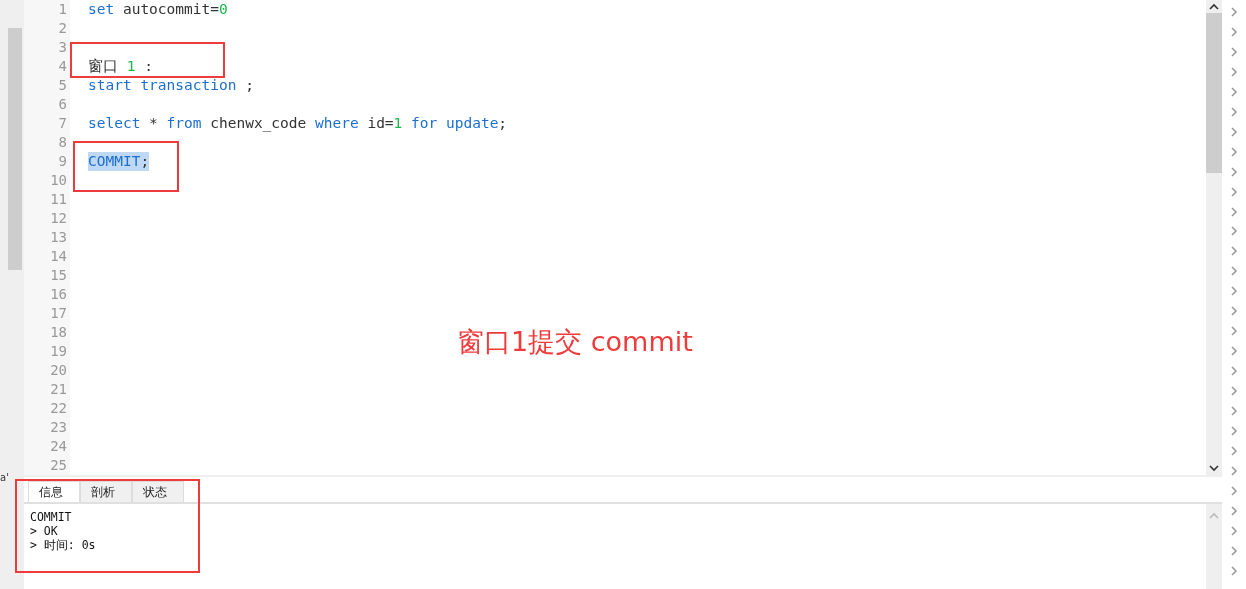 This screenshot has width=1246, height=589. Describe the element at coordinates (58, 465) in the screenshot. I see `line-number: 25` at that location.